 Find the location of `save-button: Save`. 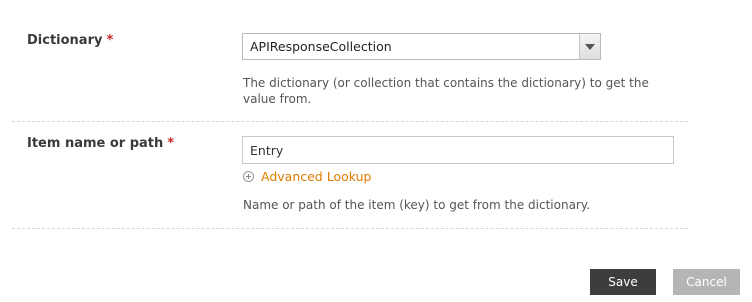

save-button: Save is located at coordinates (623, 282).